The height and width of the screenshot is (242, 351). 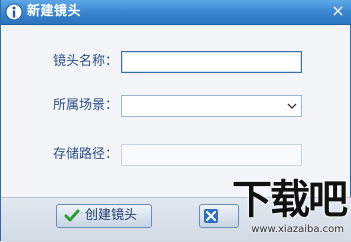 I want to click on checkmark-icon, so click(x=72, y=215).